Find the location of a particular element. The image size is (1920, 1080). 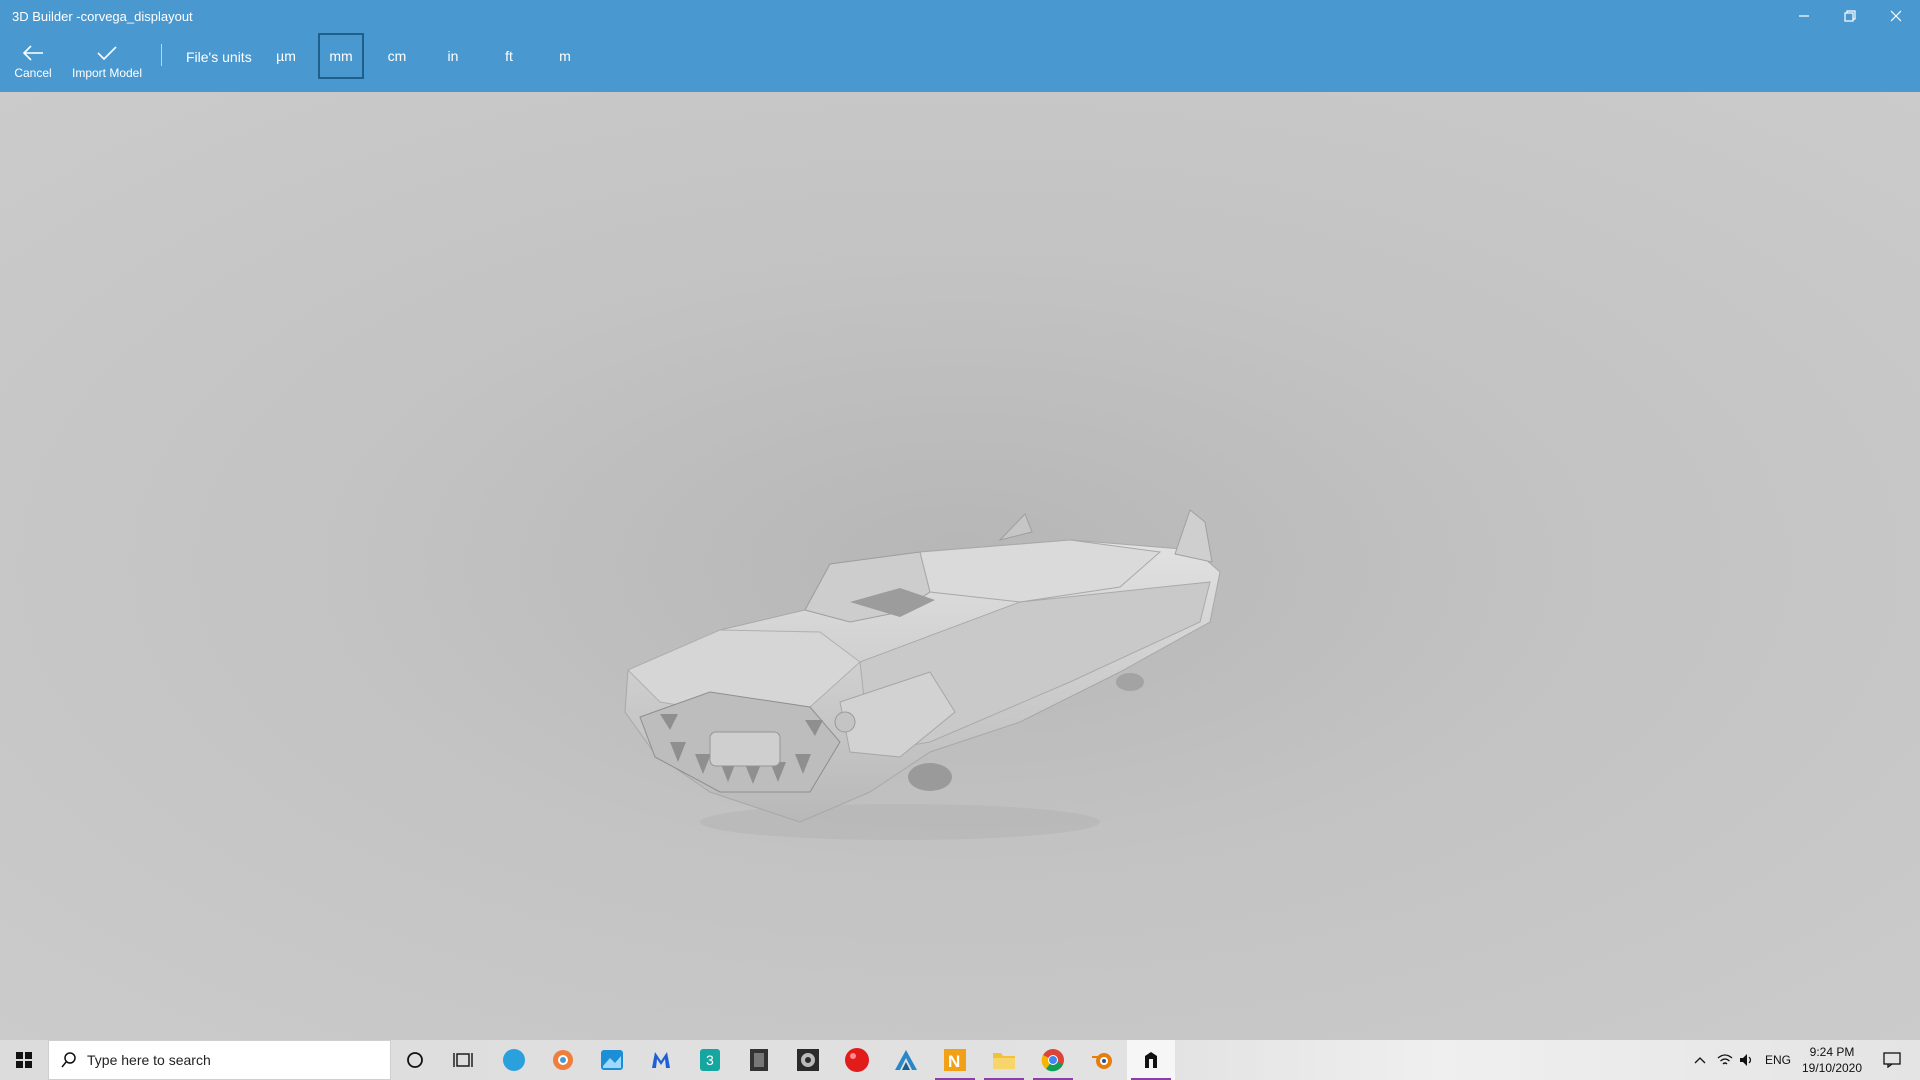

edge-icon is located at coordinates (514, 1060).